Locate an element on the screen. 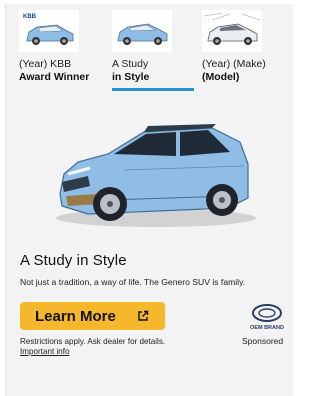  tab-kbb-award-winner: KBB (Year) KBB Award Winner is located at coordinates (59, 52).